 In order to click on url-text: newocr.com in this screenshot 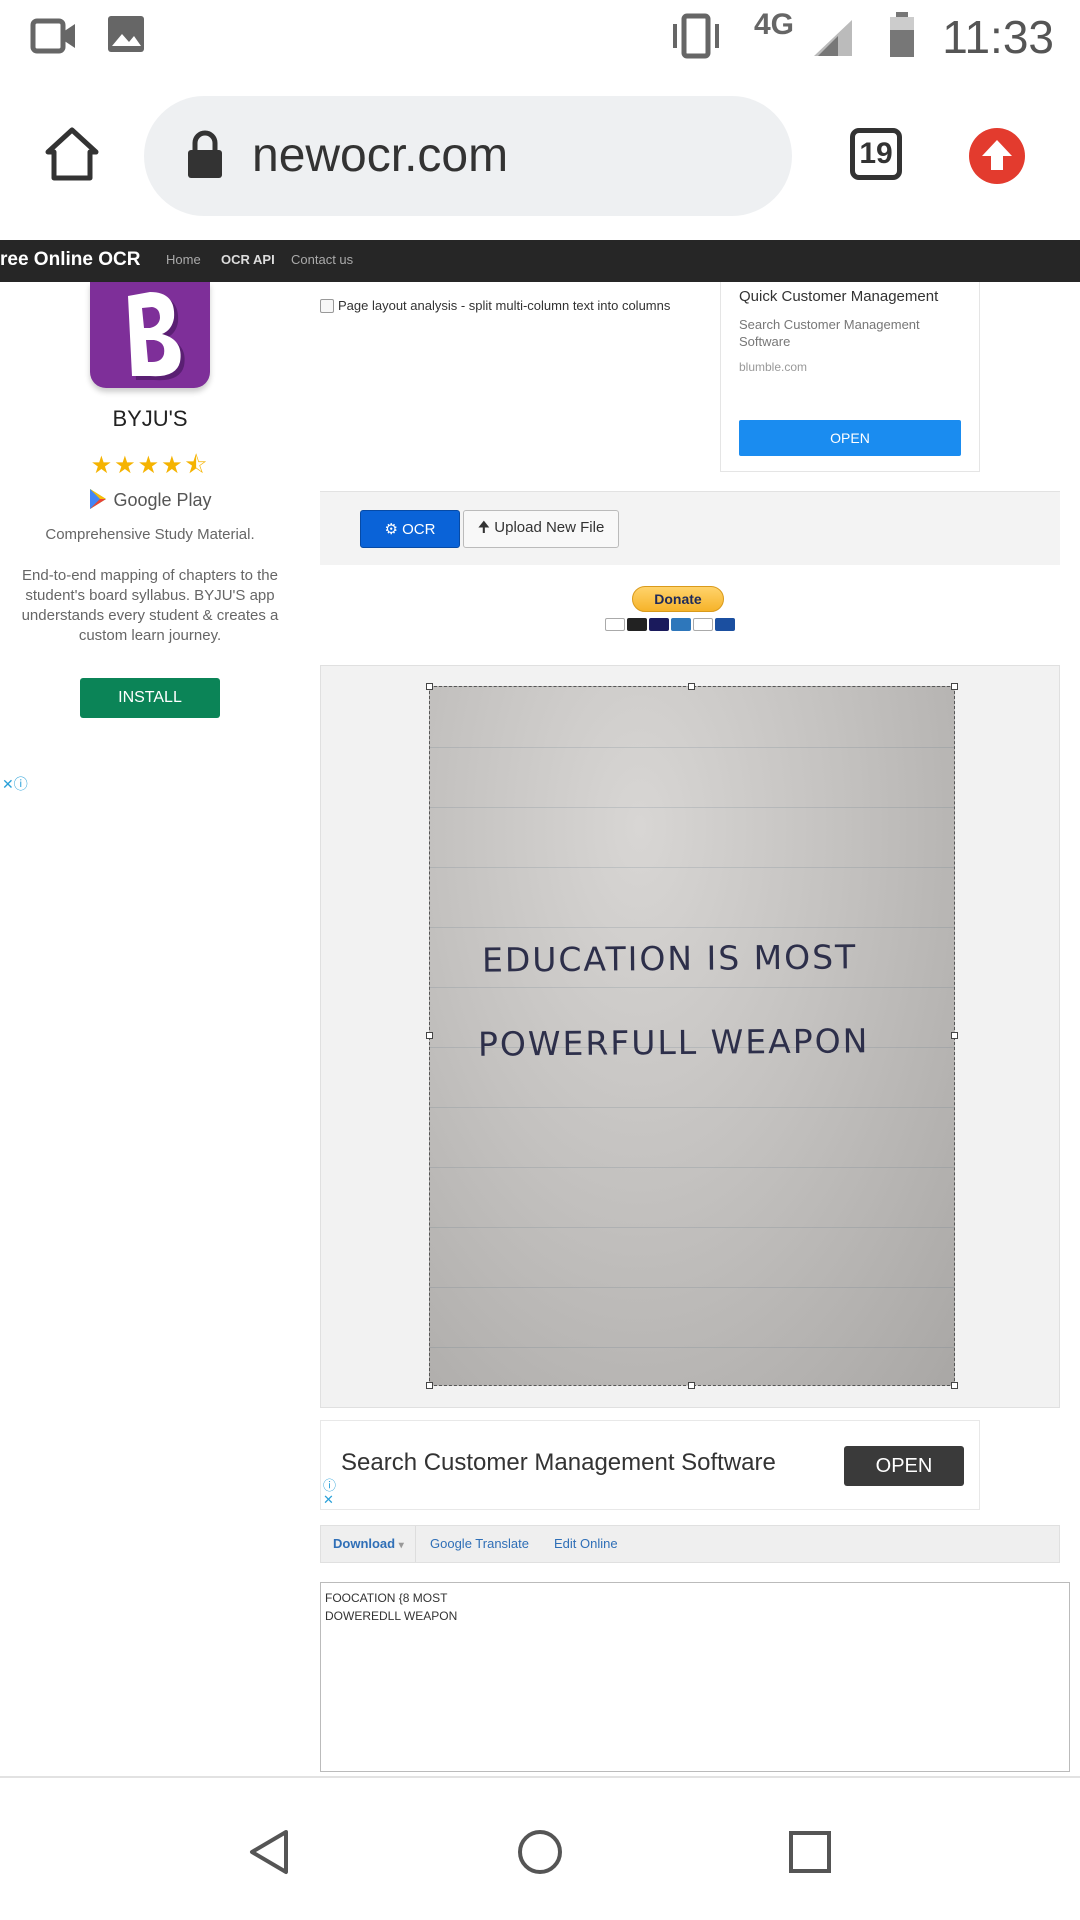, I will do `click(380, 155)`.